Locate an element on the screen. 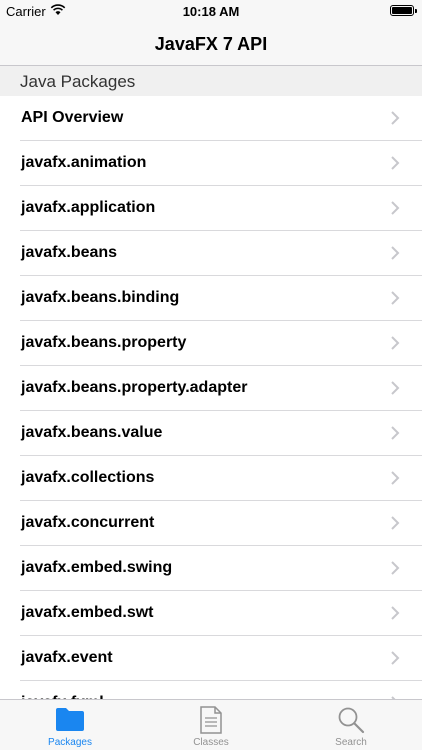 The height and width of the screenshot is (750, 422). tab-search: Search is located at coordinates (351, 725).